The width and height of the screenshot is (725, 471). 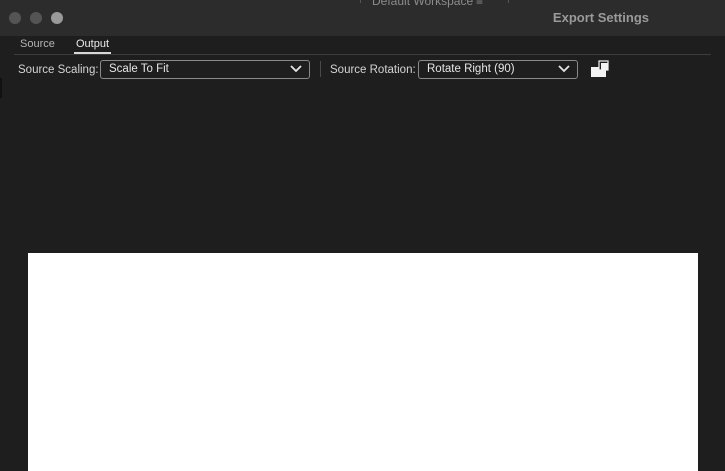 I want to click on source-rotation-dropdown: Rotate Right (90), so click(x=498, y=69).